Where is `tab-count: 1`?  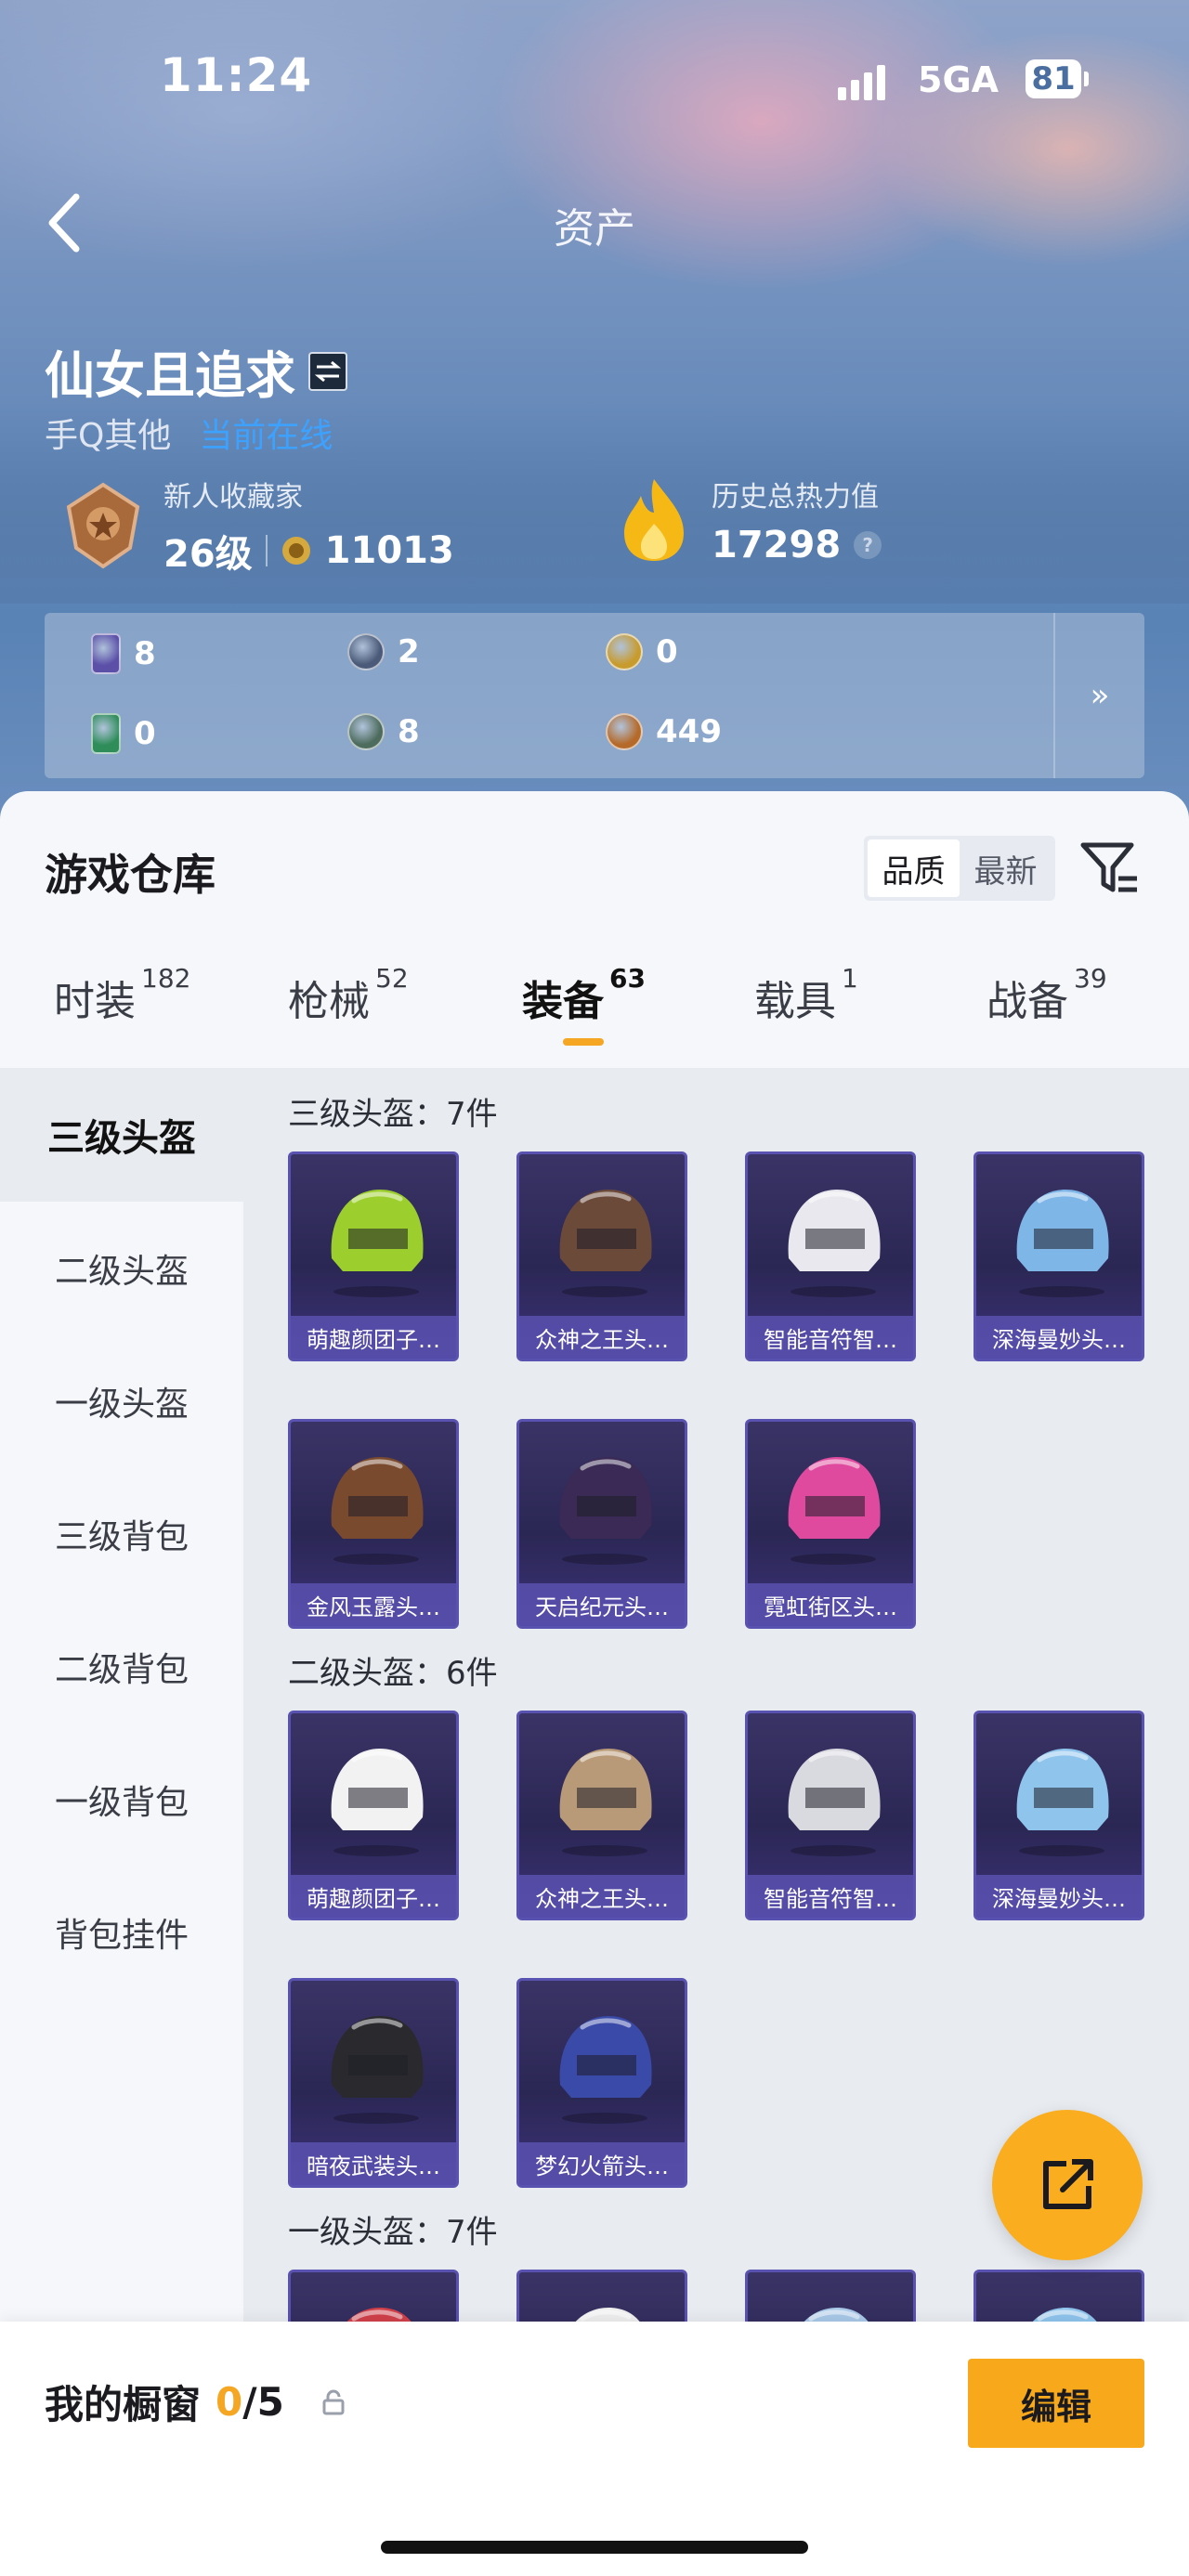
tab-count: 1 is located at coordinates (850, 979).